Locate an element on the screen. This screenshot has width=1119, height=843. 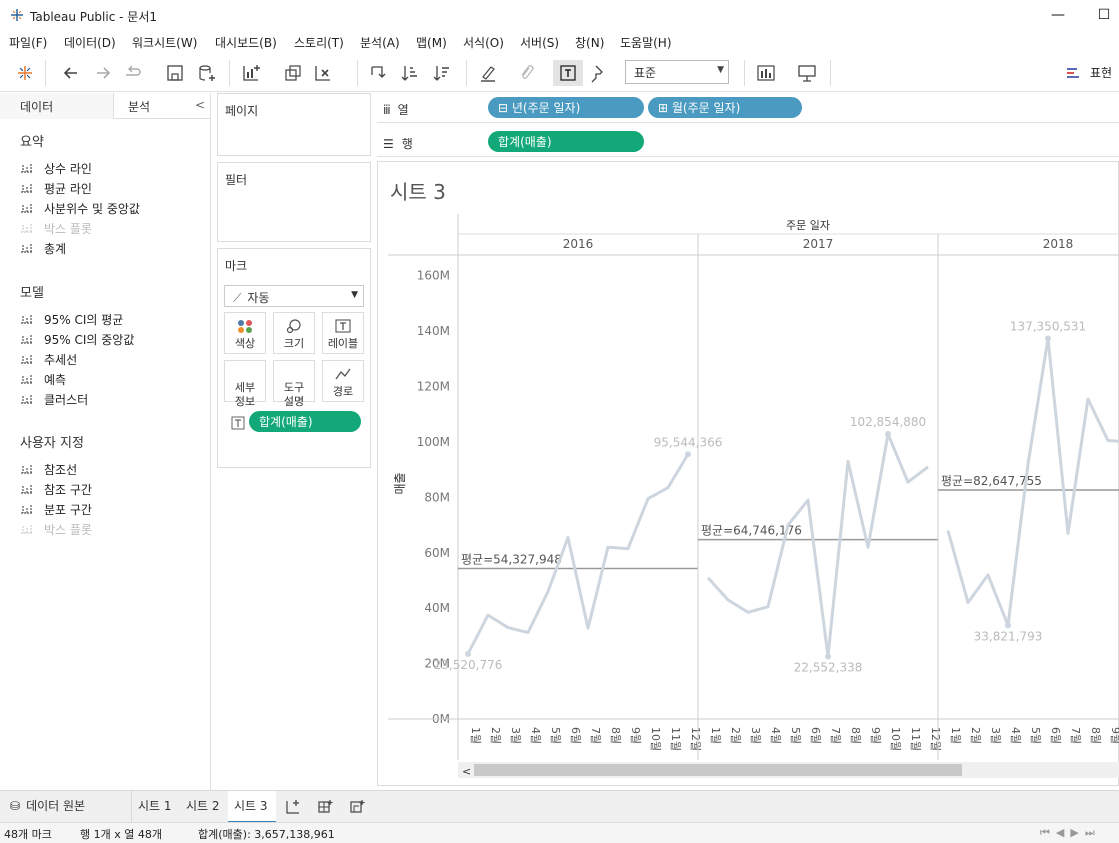
menu-dashboard: 대시보드(B) is located at coordinates (246, 42).